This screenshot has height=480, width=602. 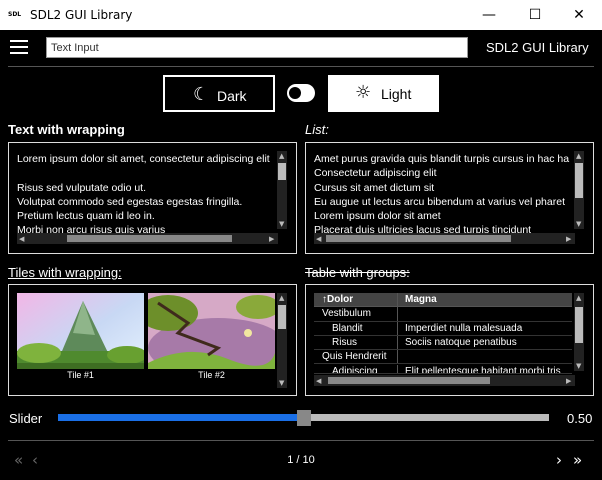 I want to click on footer-divider, so click(x=301, y=440).